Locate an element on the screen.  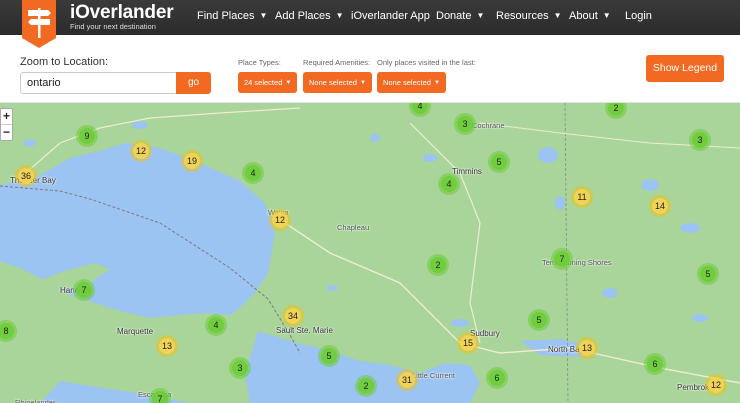
place-cluster-marker: 34 is located at coordinates (293, 316).